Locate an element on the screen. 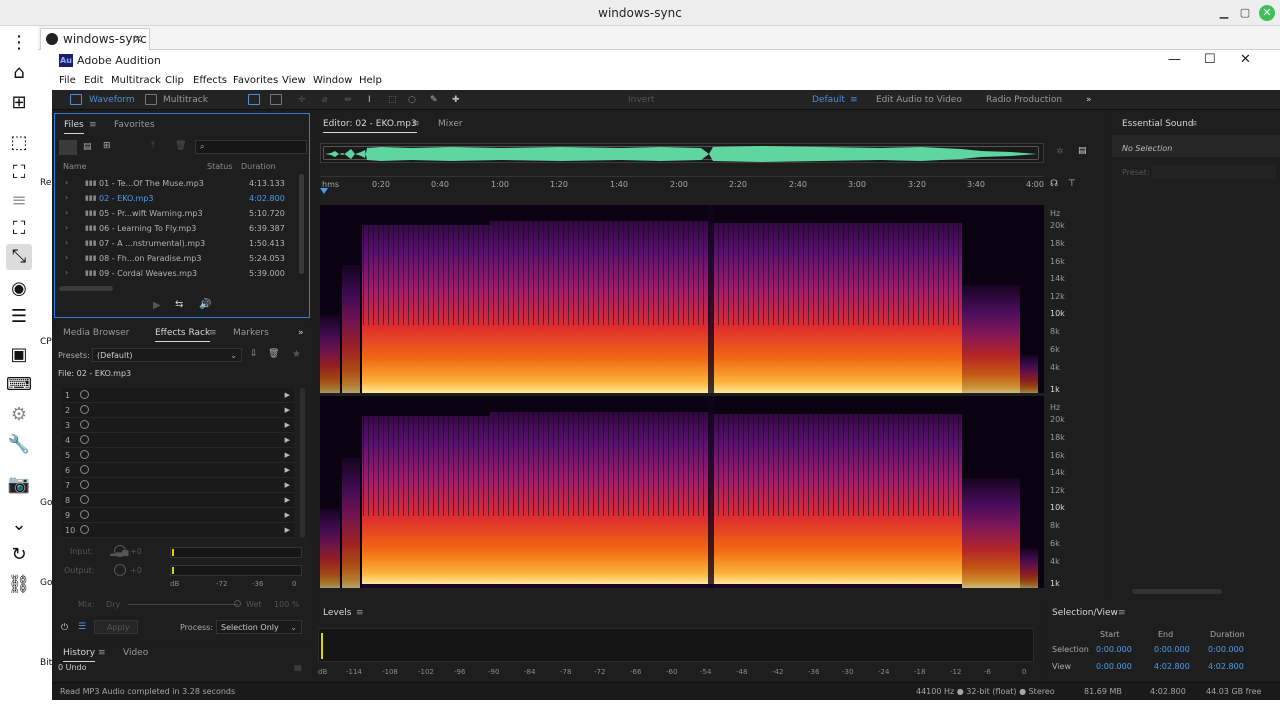 This screenshot has height=720, width=1280. favorite-star-icon: ★ is located at coordinates (296, 354).